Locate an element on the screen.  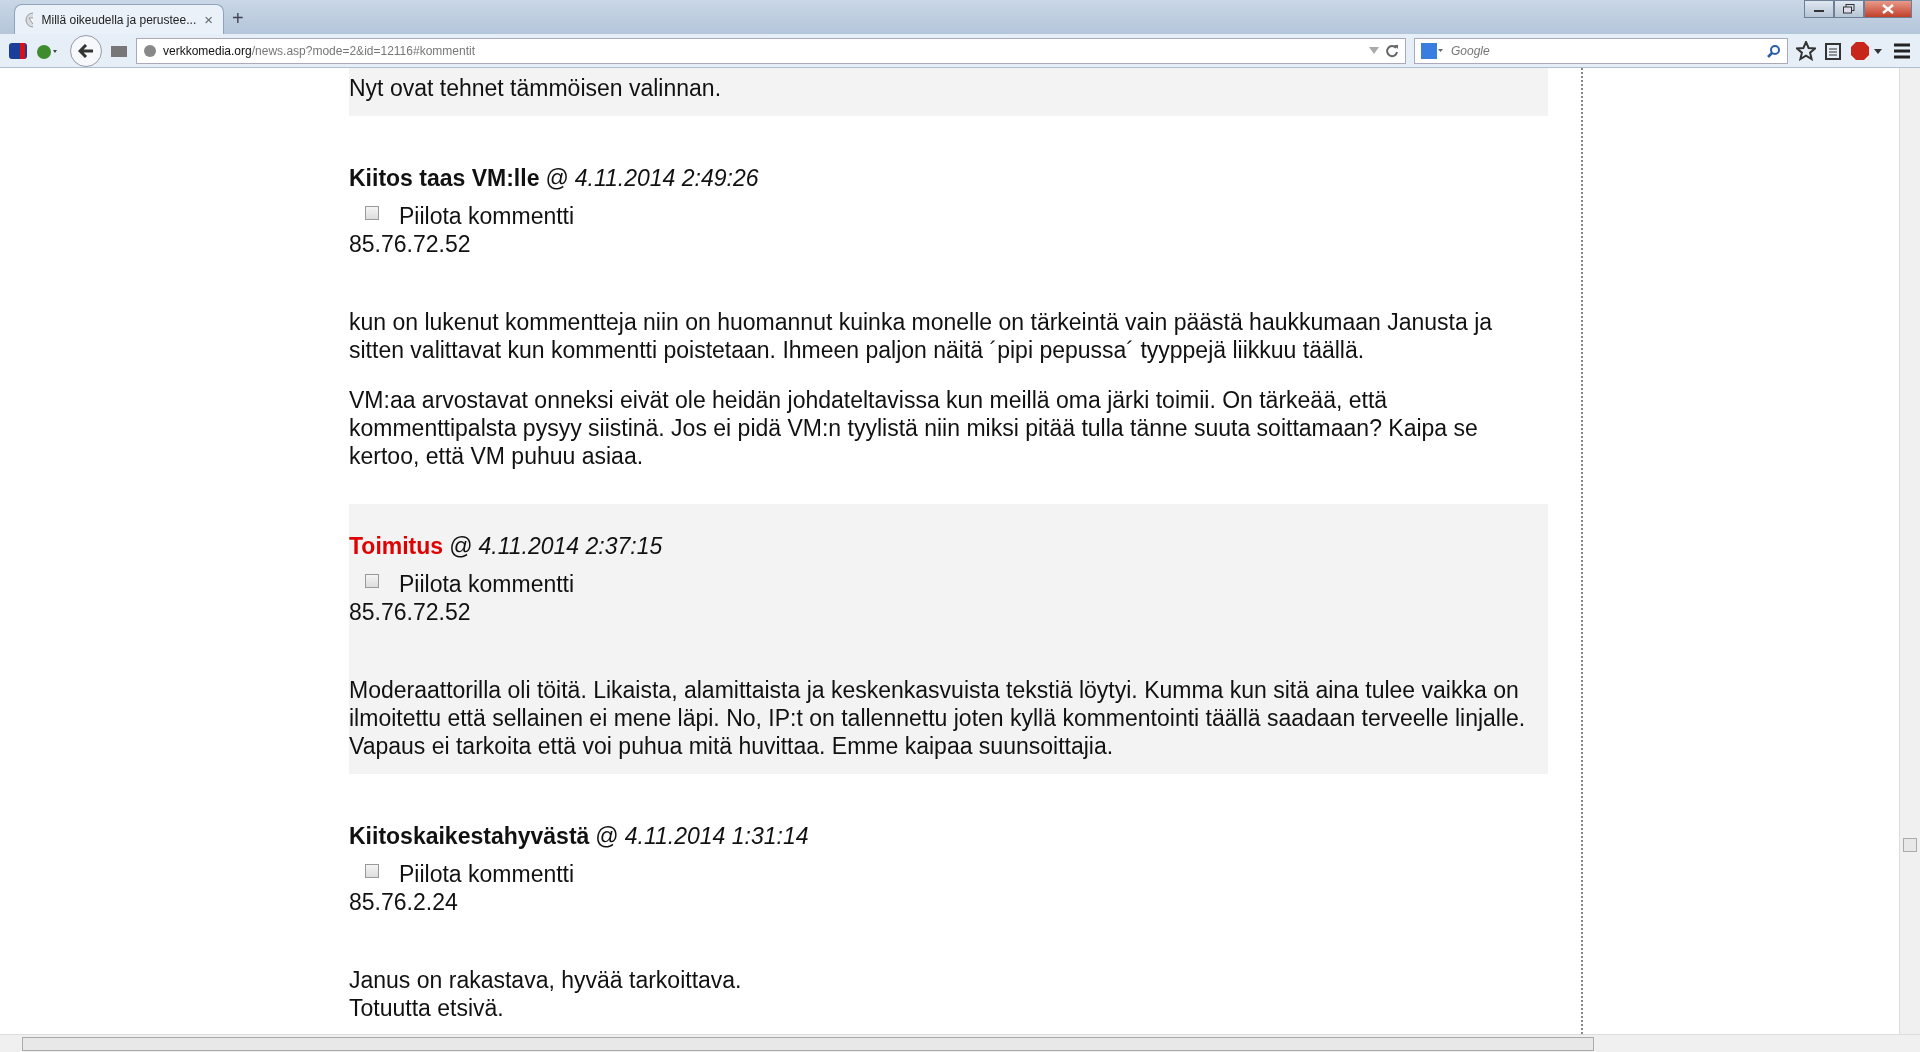
horizontal-scrollbar is located at coordinates (960, 1043).